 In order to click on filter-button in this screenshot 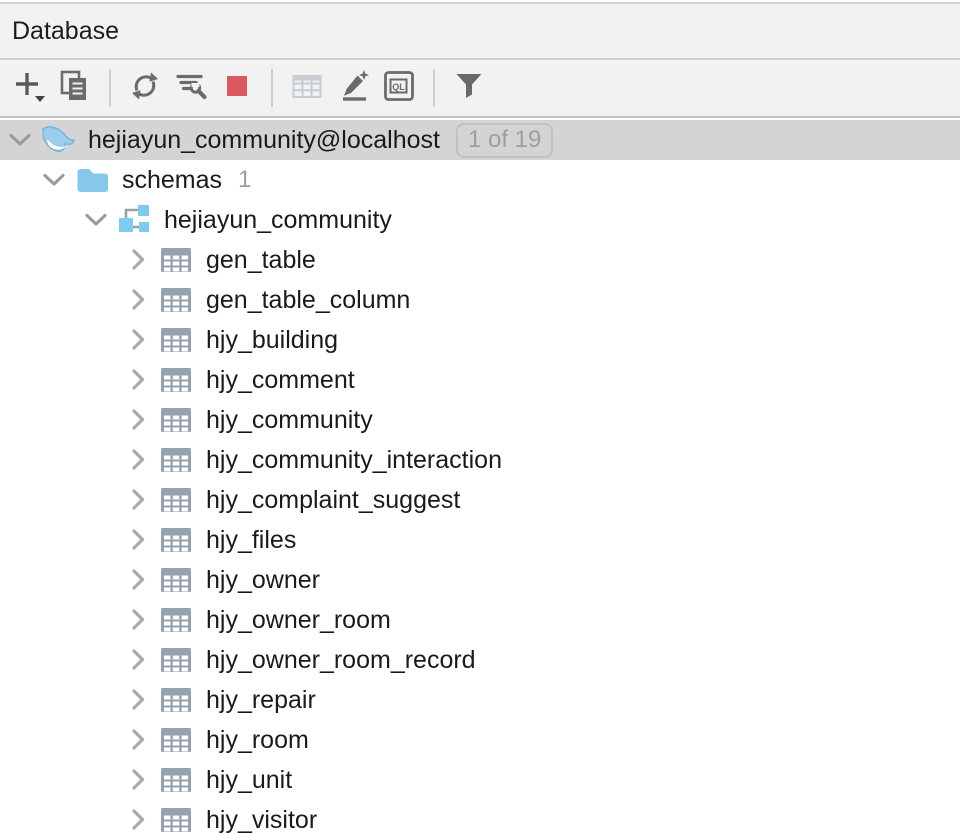, I will do `click(469, 88)`.